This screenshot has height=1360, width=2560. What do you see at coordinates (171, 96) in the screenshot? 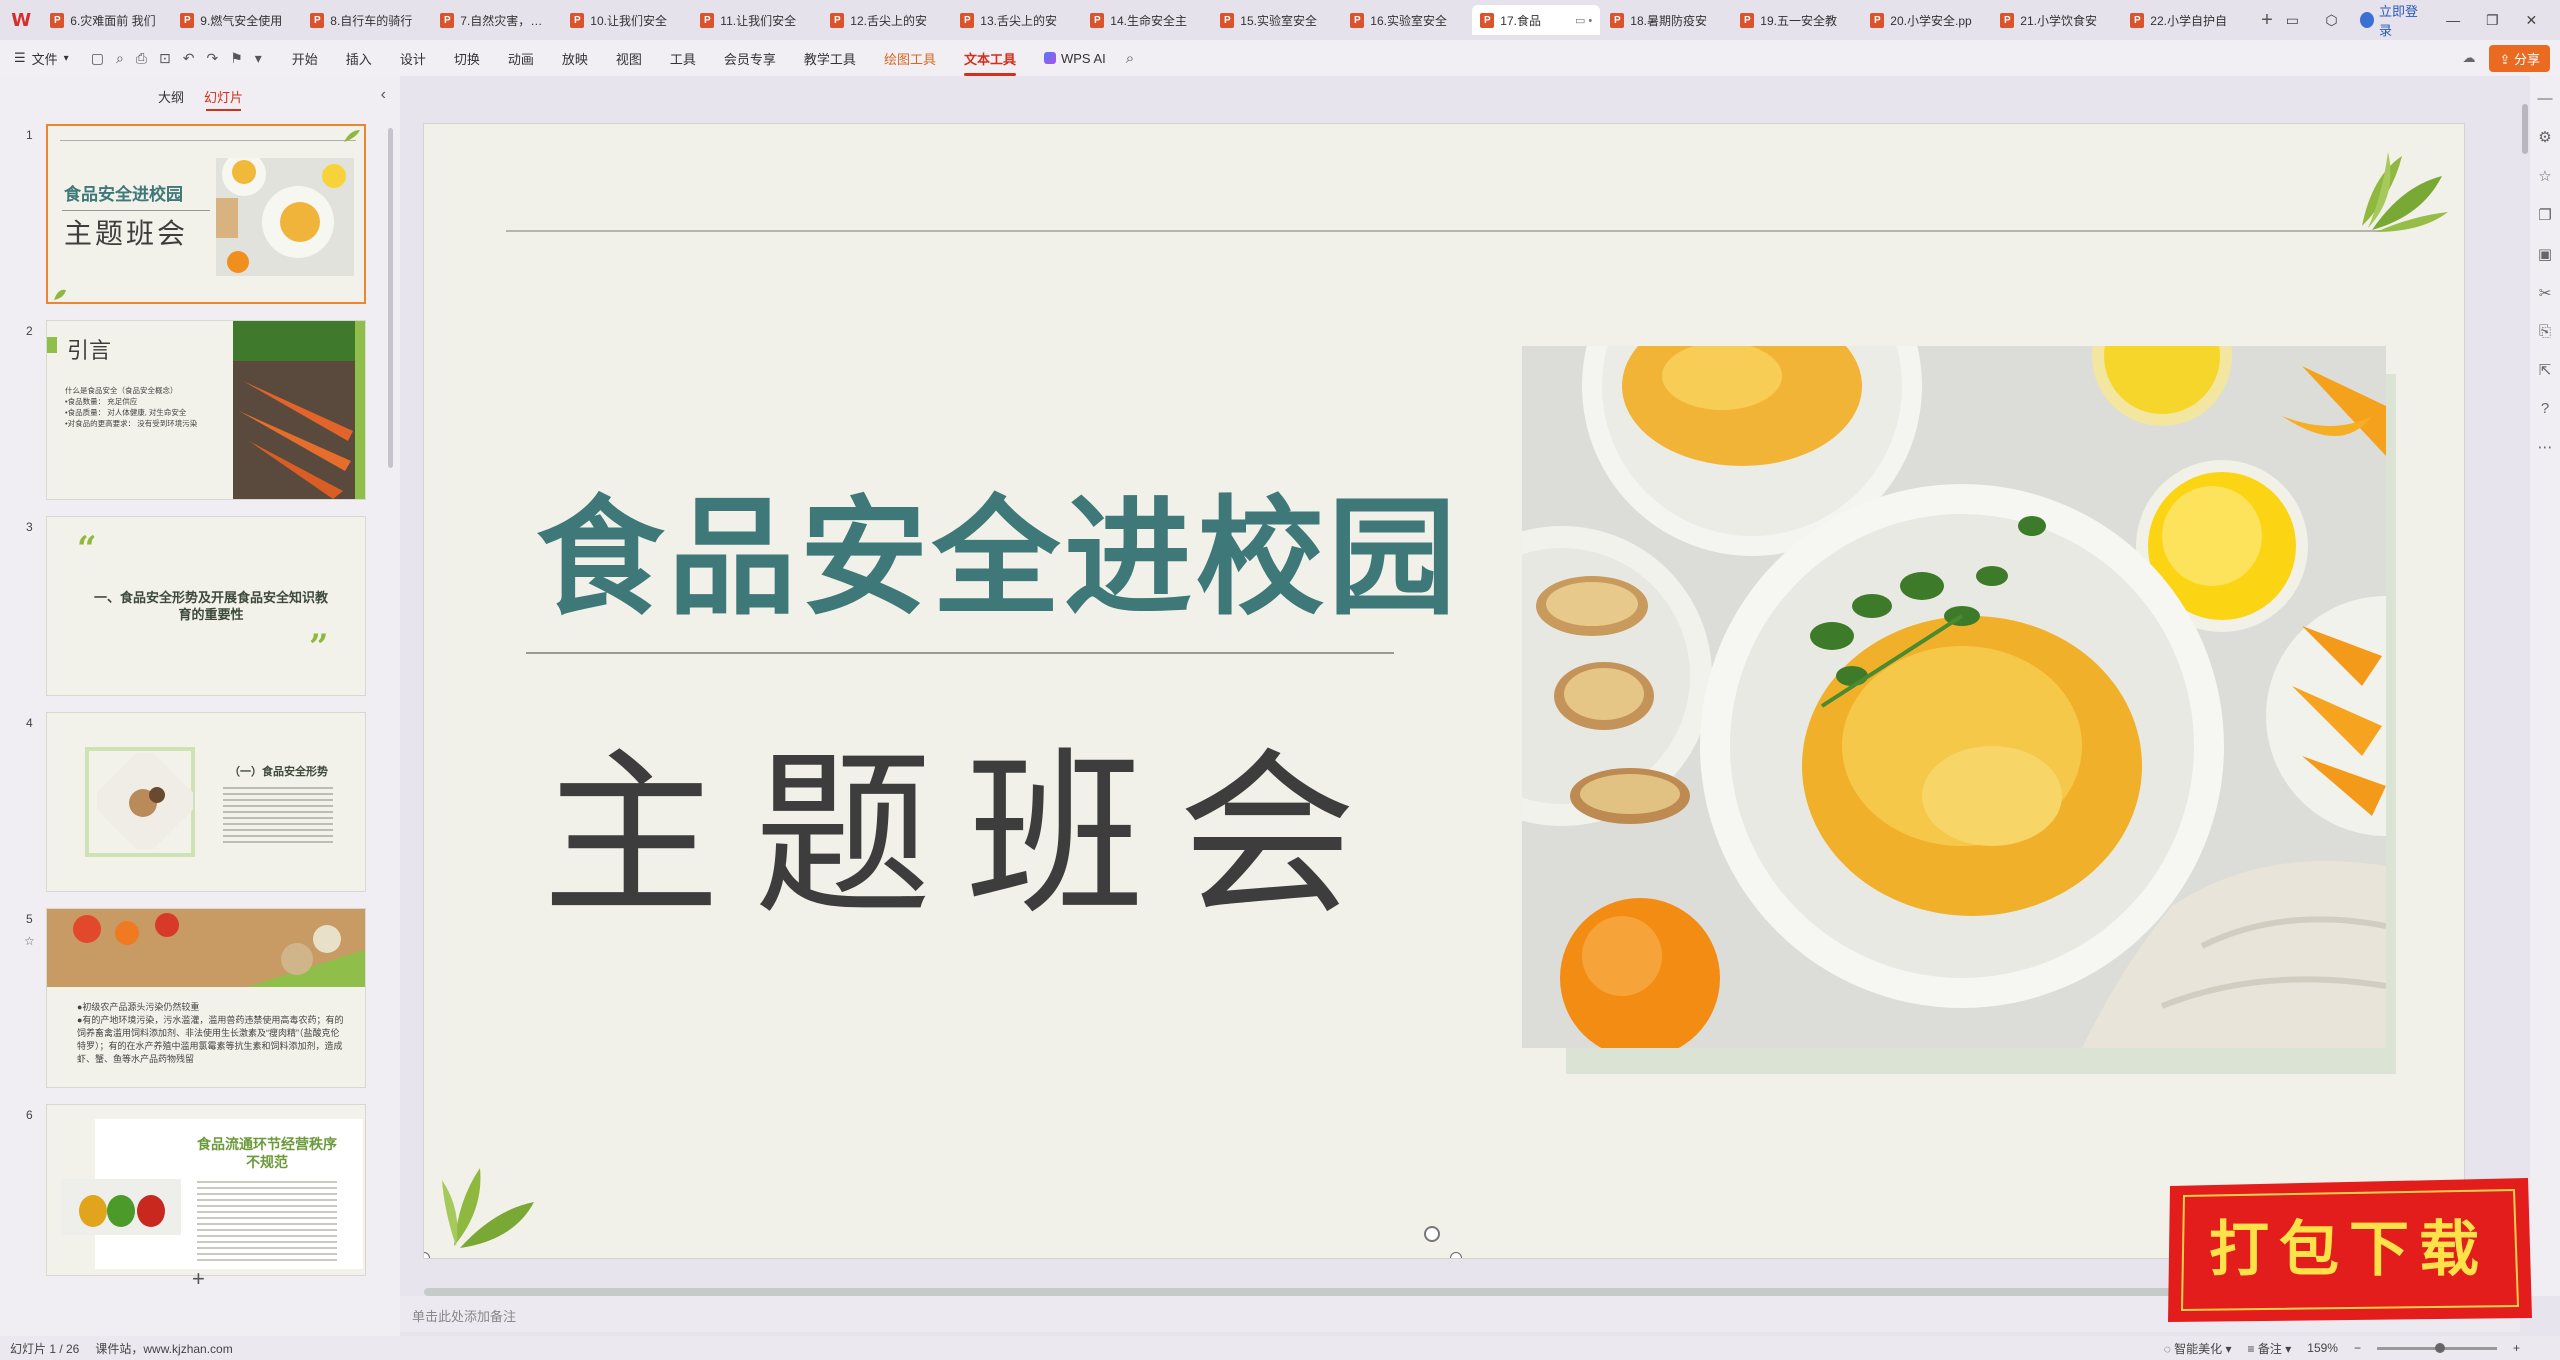
I see `tab-outline: 大纲` at bounding box center [171, 96].